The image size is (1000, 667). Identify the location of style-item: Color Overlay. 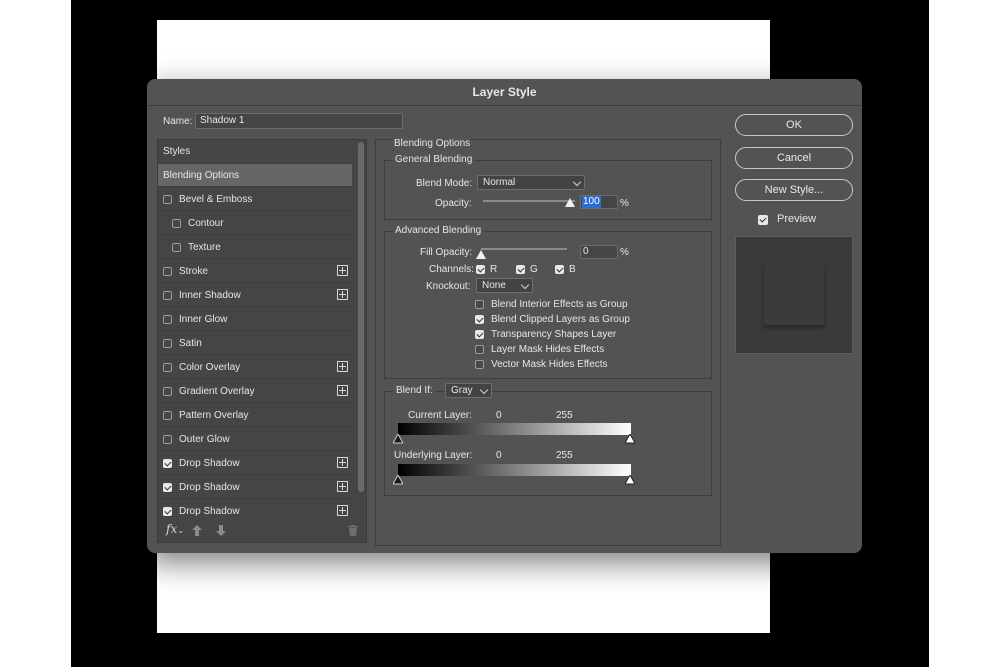
(255, 367).